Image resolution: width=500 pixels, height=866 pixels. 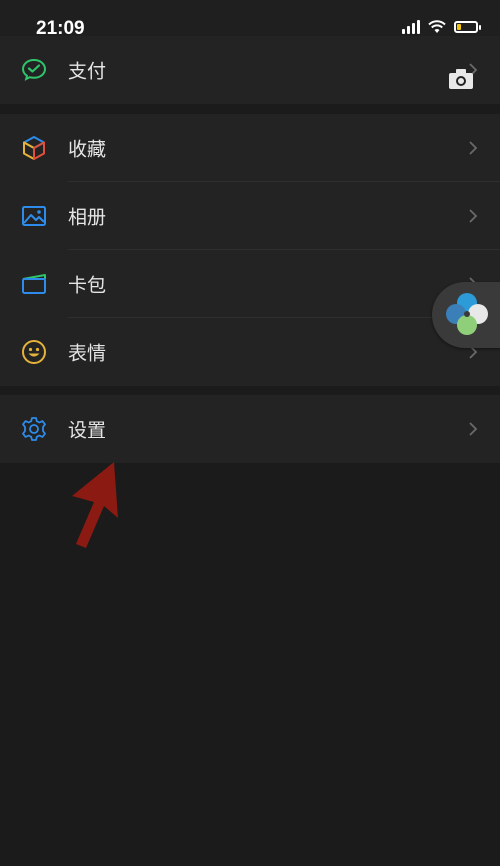 What do you see at coordinates (34, 284) in the screenshot?
I see `wallet-icon` at bounding box center [34, 284].